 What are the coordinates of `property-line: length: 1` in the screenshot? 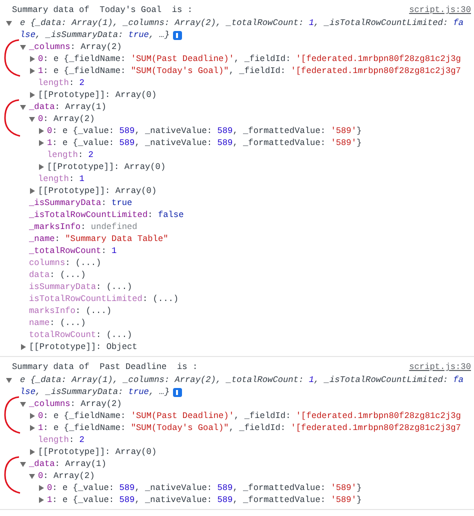 It's located at (61, 179).